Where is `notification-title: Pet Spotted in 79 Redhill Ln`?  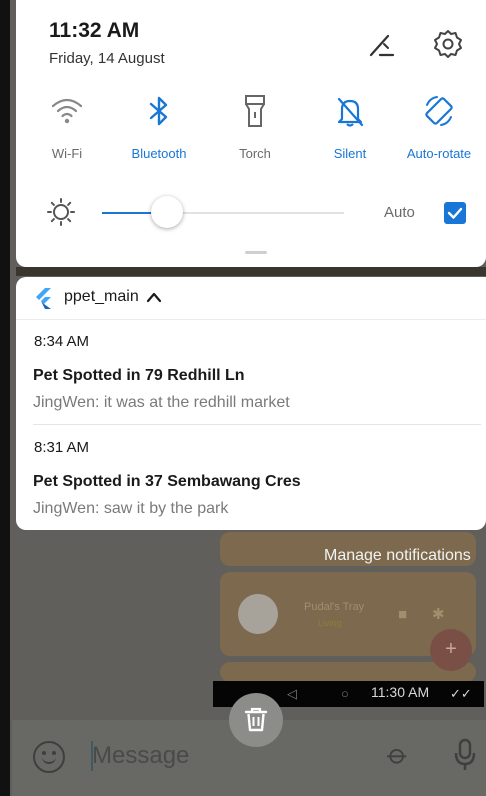 notification-title: Pet Spotted in 79 Redhill Ln is located at coordinates (139, 375).